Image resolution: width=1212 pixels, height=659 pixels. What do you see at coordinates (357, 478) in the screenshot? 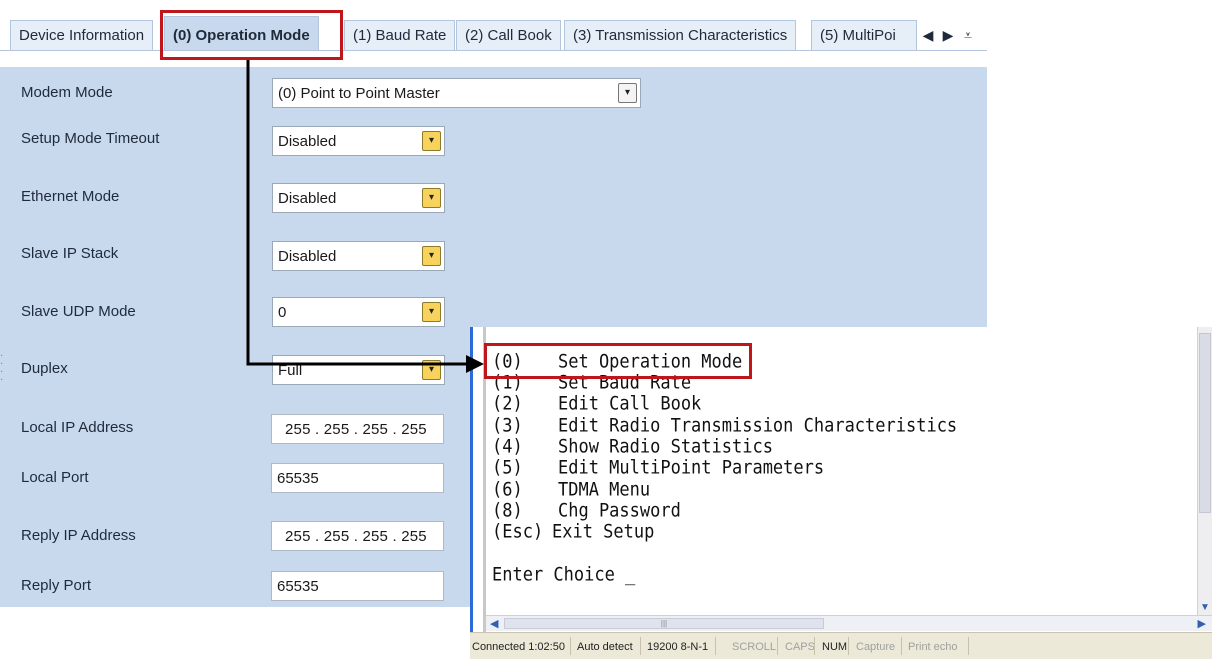
I see `local-port-field: 65535` at bounding box center [357, 478].